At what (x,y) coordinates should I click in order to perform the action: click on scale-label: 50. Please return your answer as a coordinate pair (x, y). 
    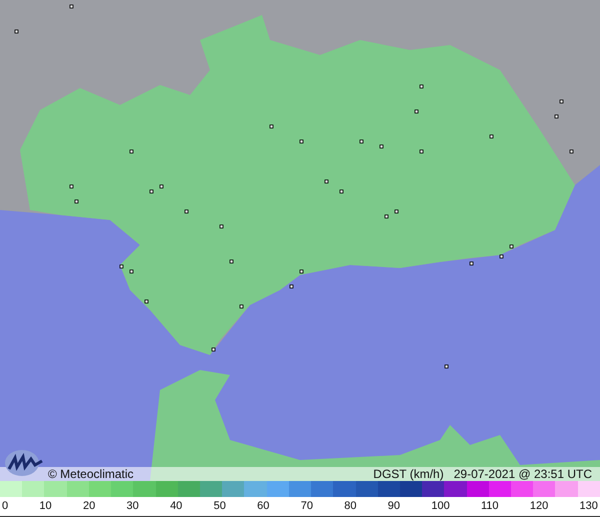
    Looking at the image, I should click on (220, 506).